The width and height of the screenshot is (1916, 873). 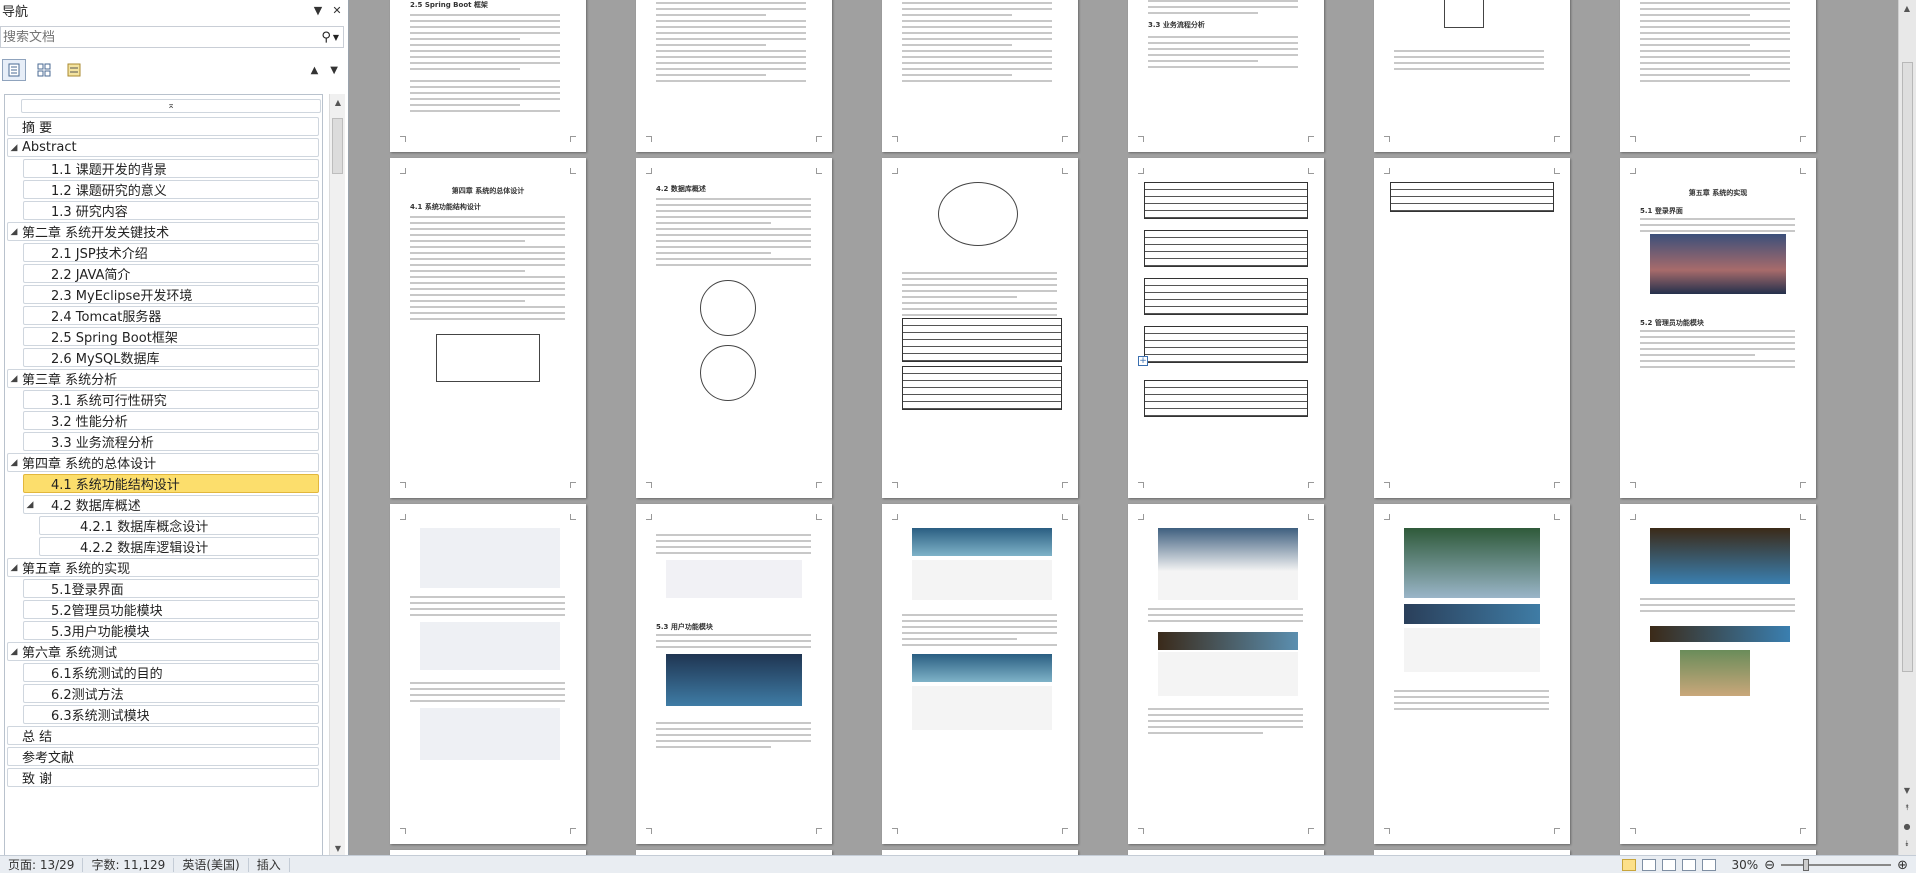 I want to click on outline-item: 2.2 JAVA简介, so click(x=171, y=273).